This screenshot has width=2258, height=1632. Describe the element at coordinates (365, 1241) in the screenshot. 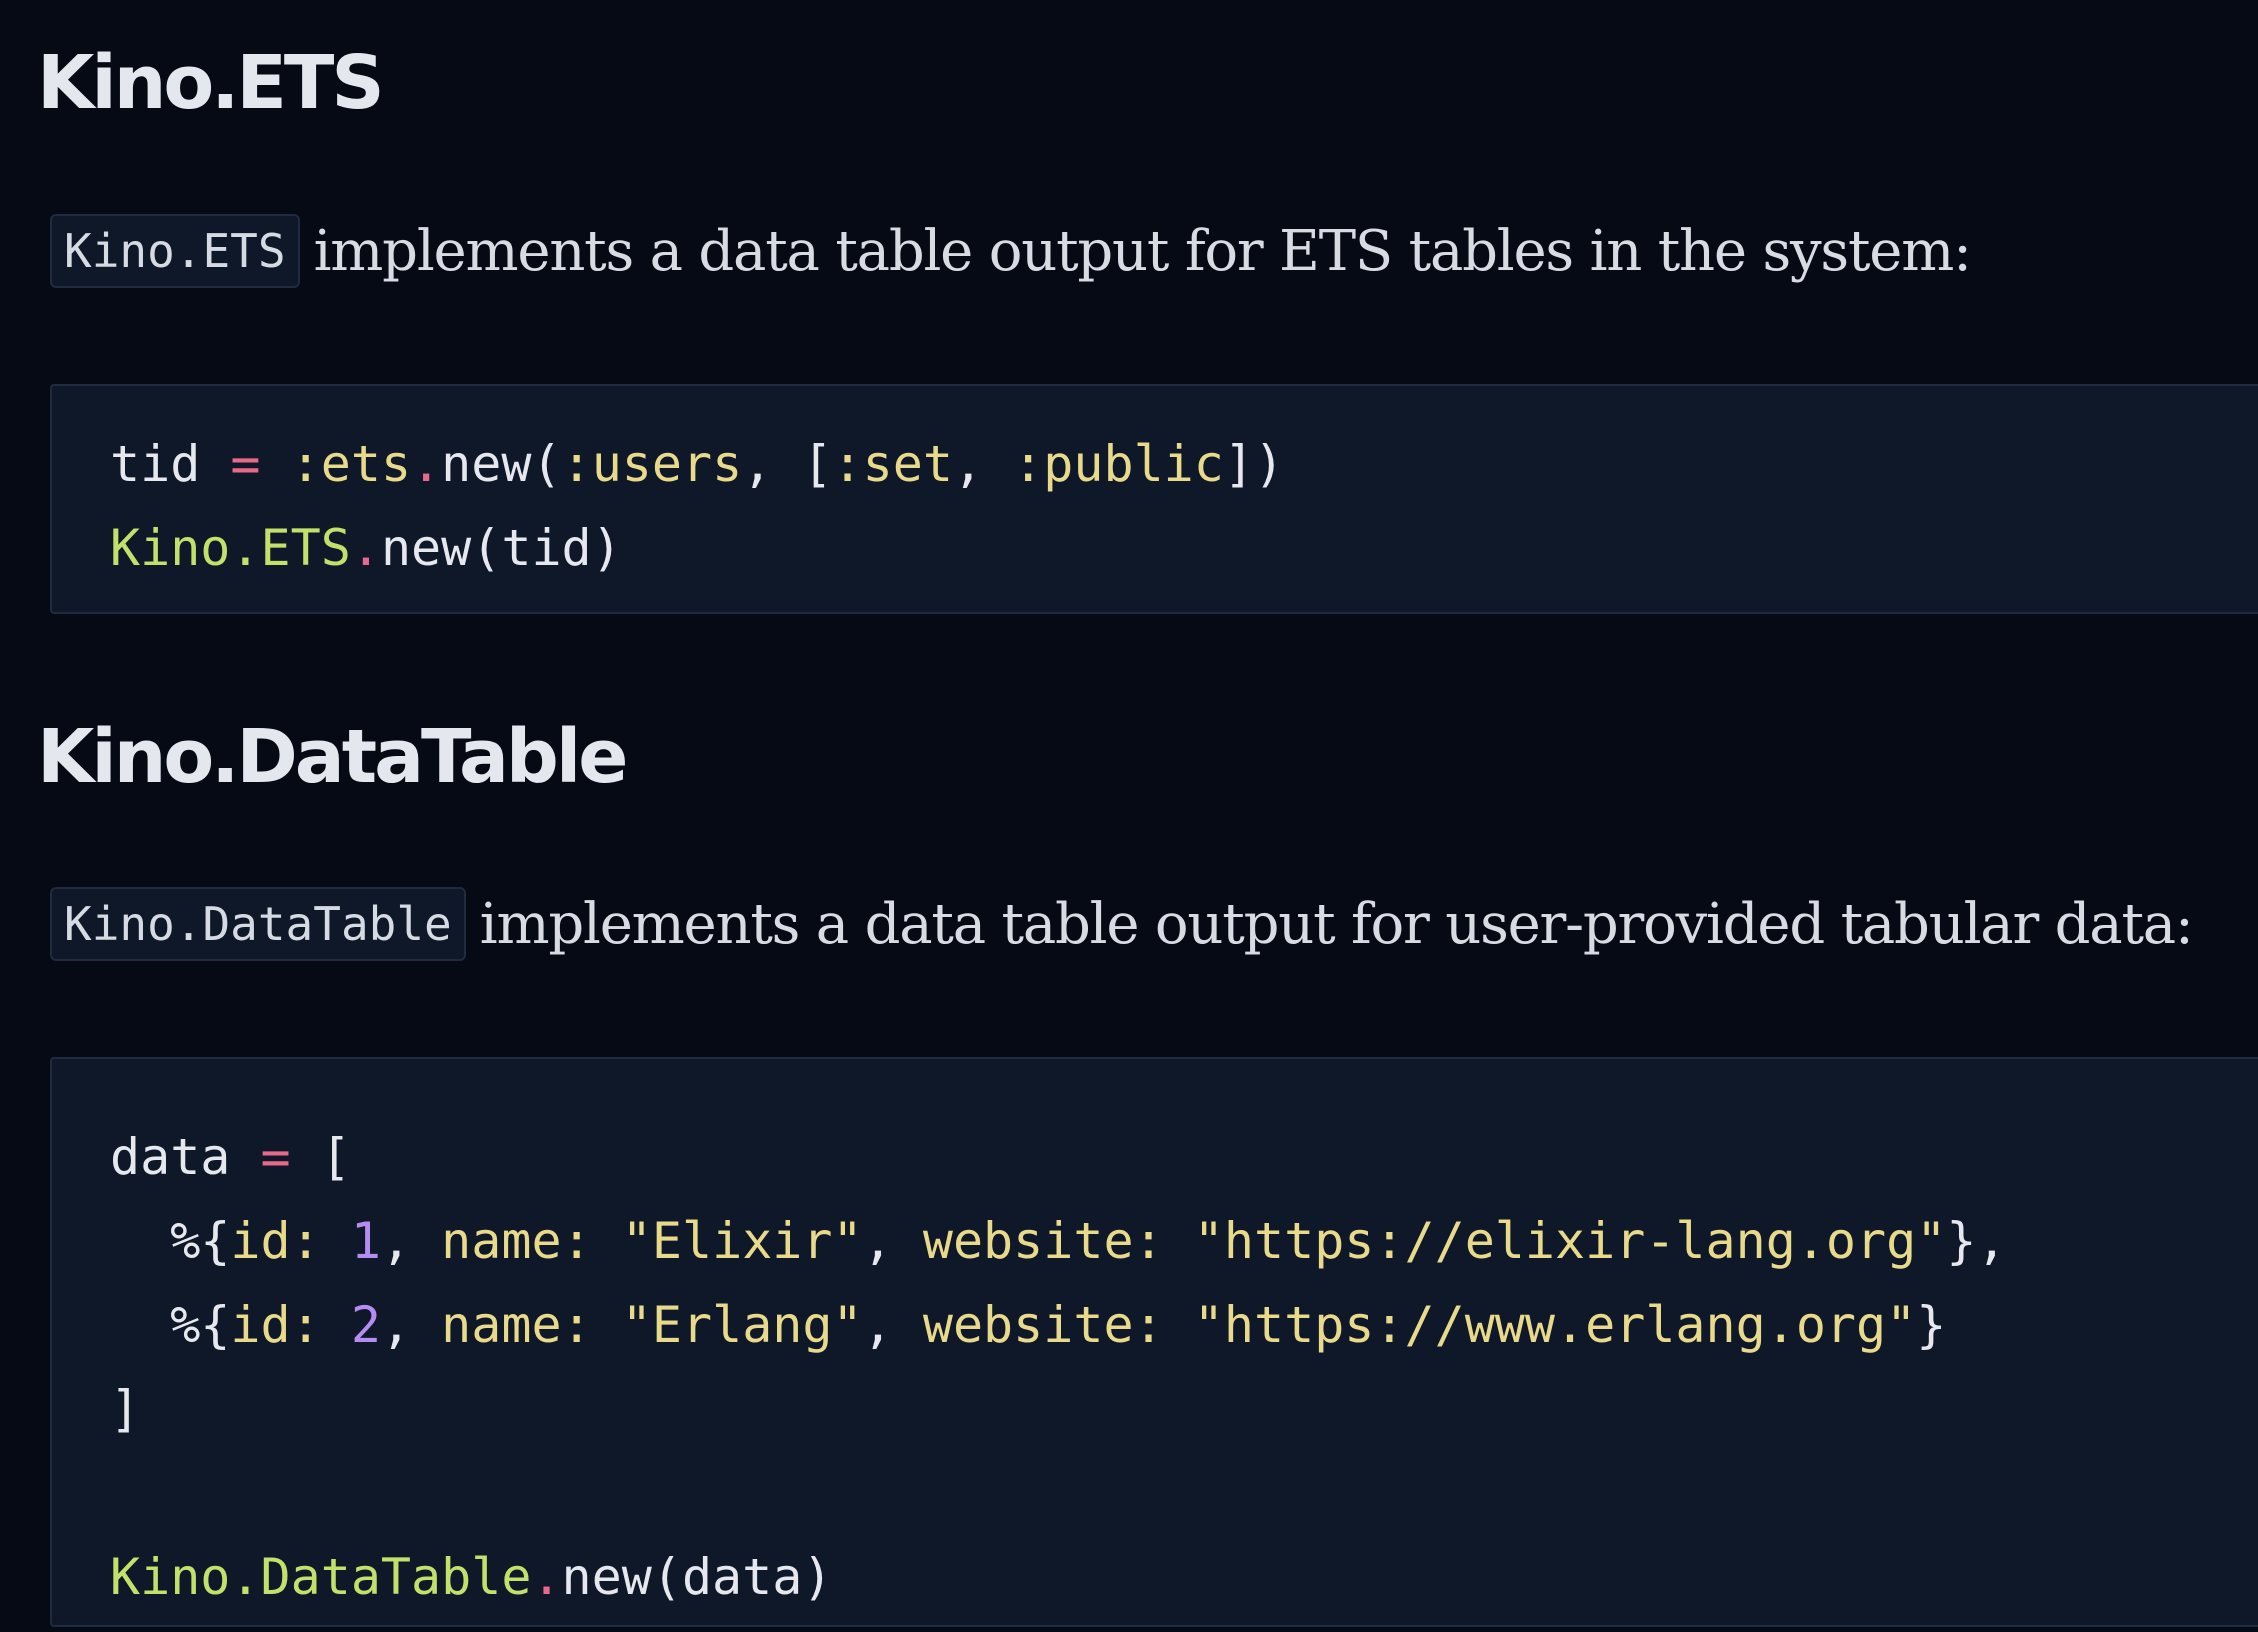

I see `code-token: 1` at that location.